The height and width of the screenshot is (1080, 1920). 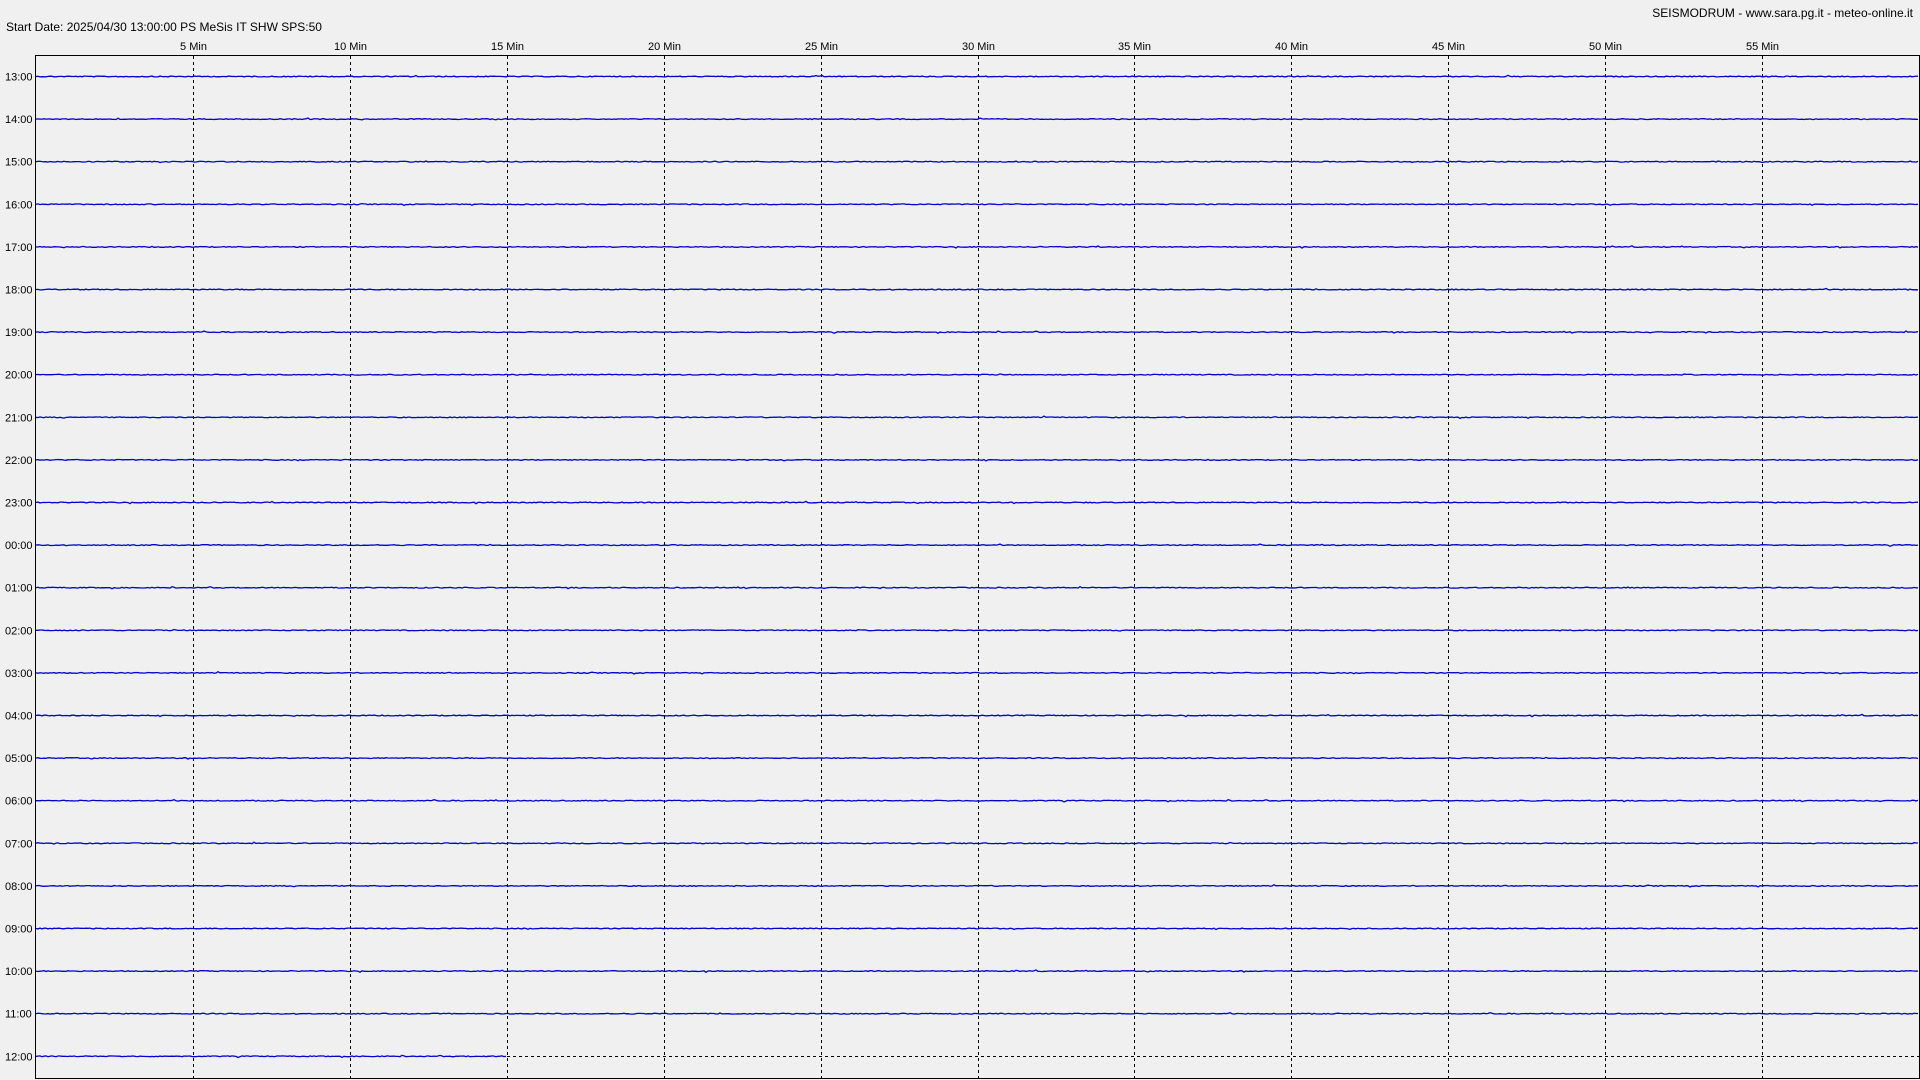 What do you see at coordinates (19, 546) in the screenshot?
I see `row-label-0000: 00:00` at bounding box center [19, 546].